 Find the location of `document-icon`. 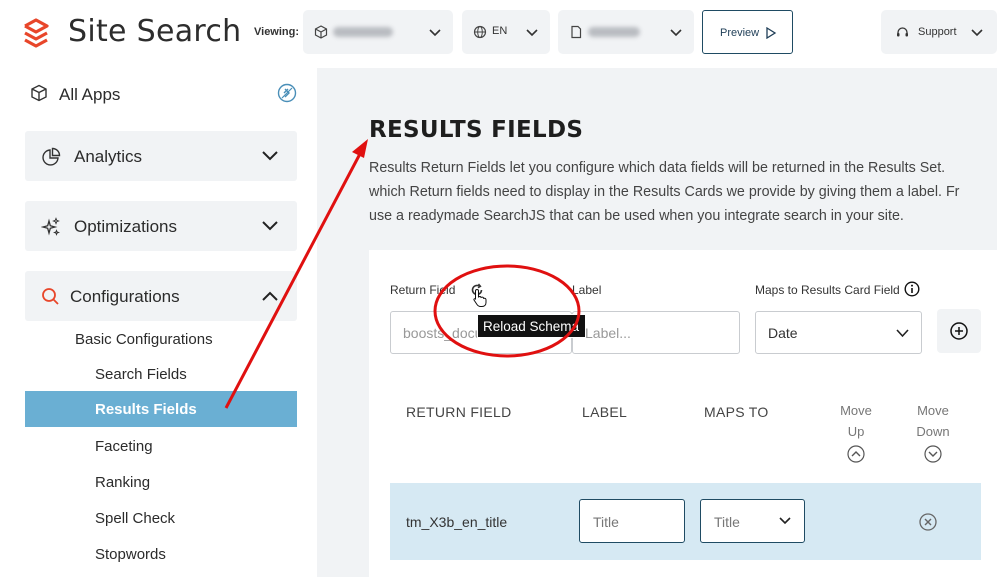

document-icon is located at coordinates (576, 32).